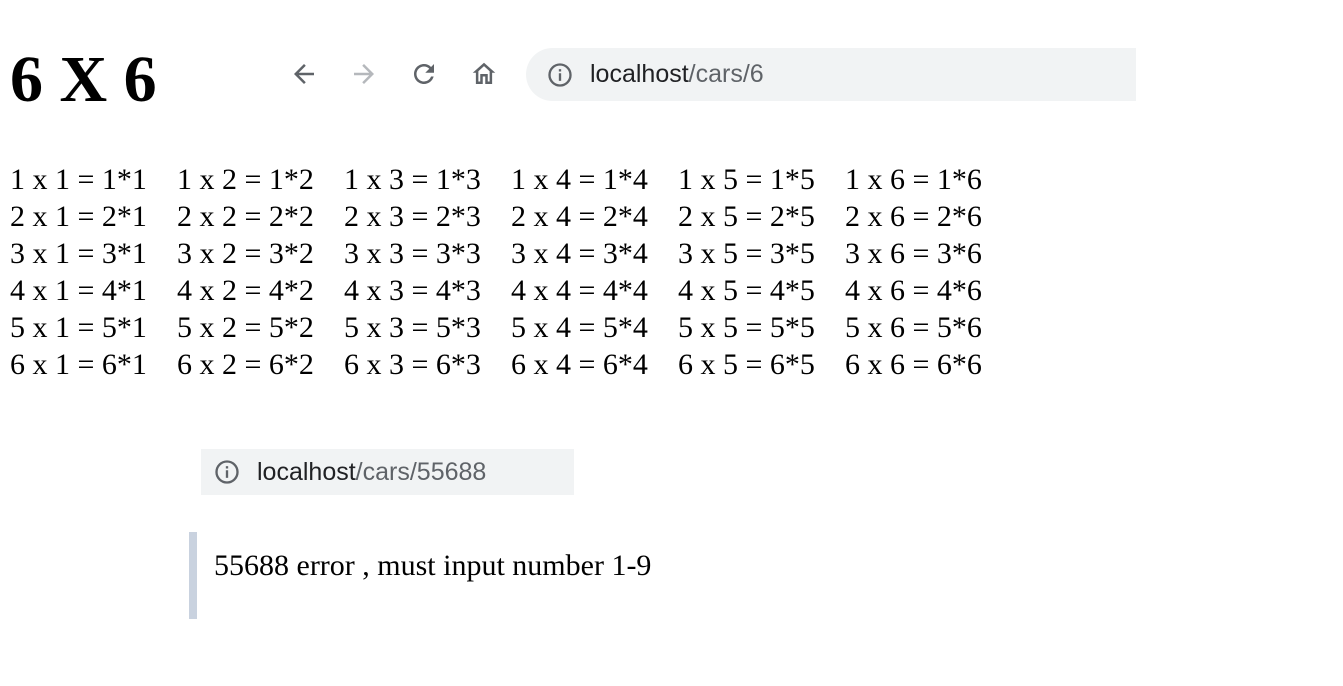 The width and height of the screenshot is (1343, 686). Describe the element at coordinates (412, 290) in the screenshot. I see `table-cell: 4 x 3 = 4*3` at that location.